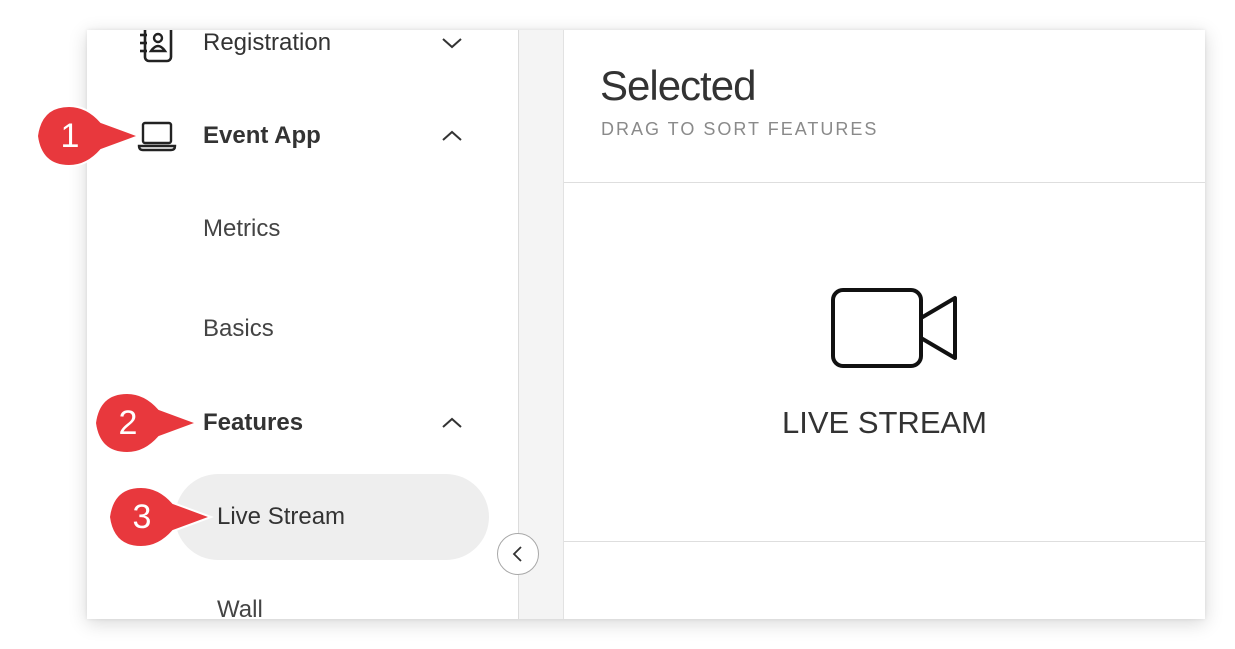 This screenshot has width=1235, height=649. Describe the element at coordinates (142, 517) in the screenshot. I see `callout-number: 3` at that location.